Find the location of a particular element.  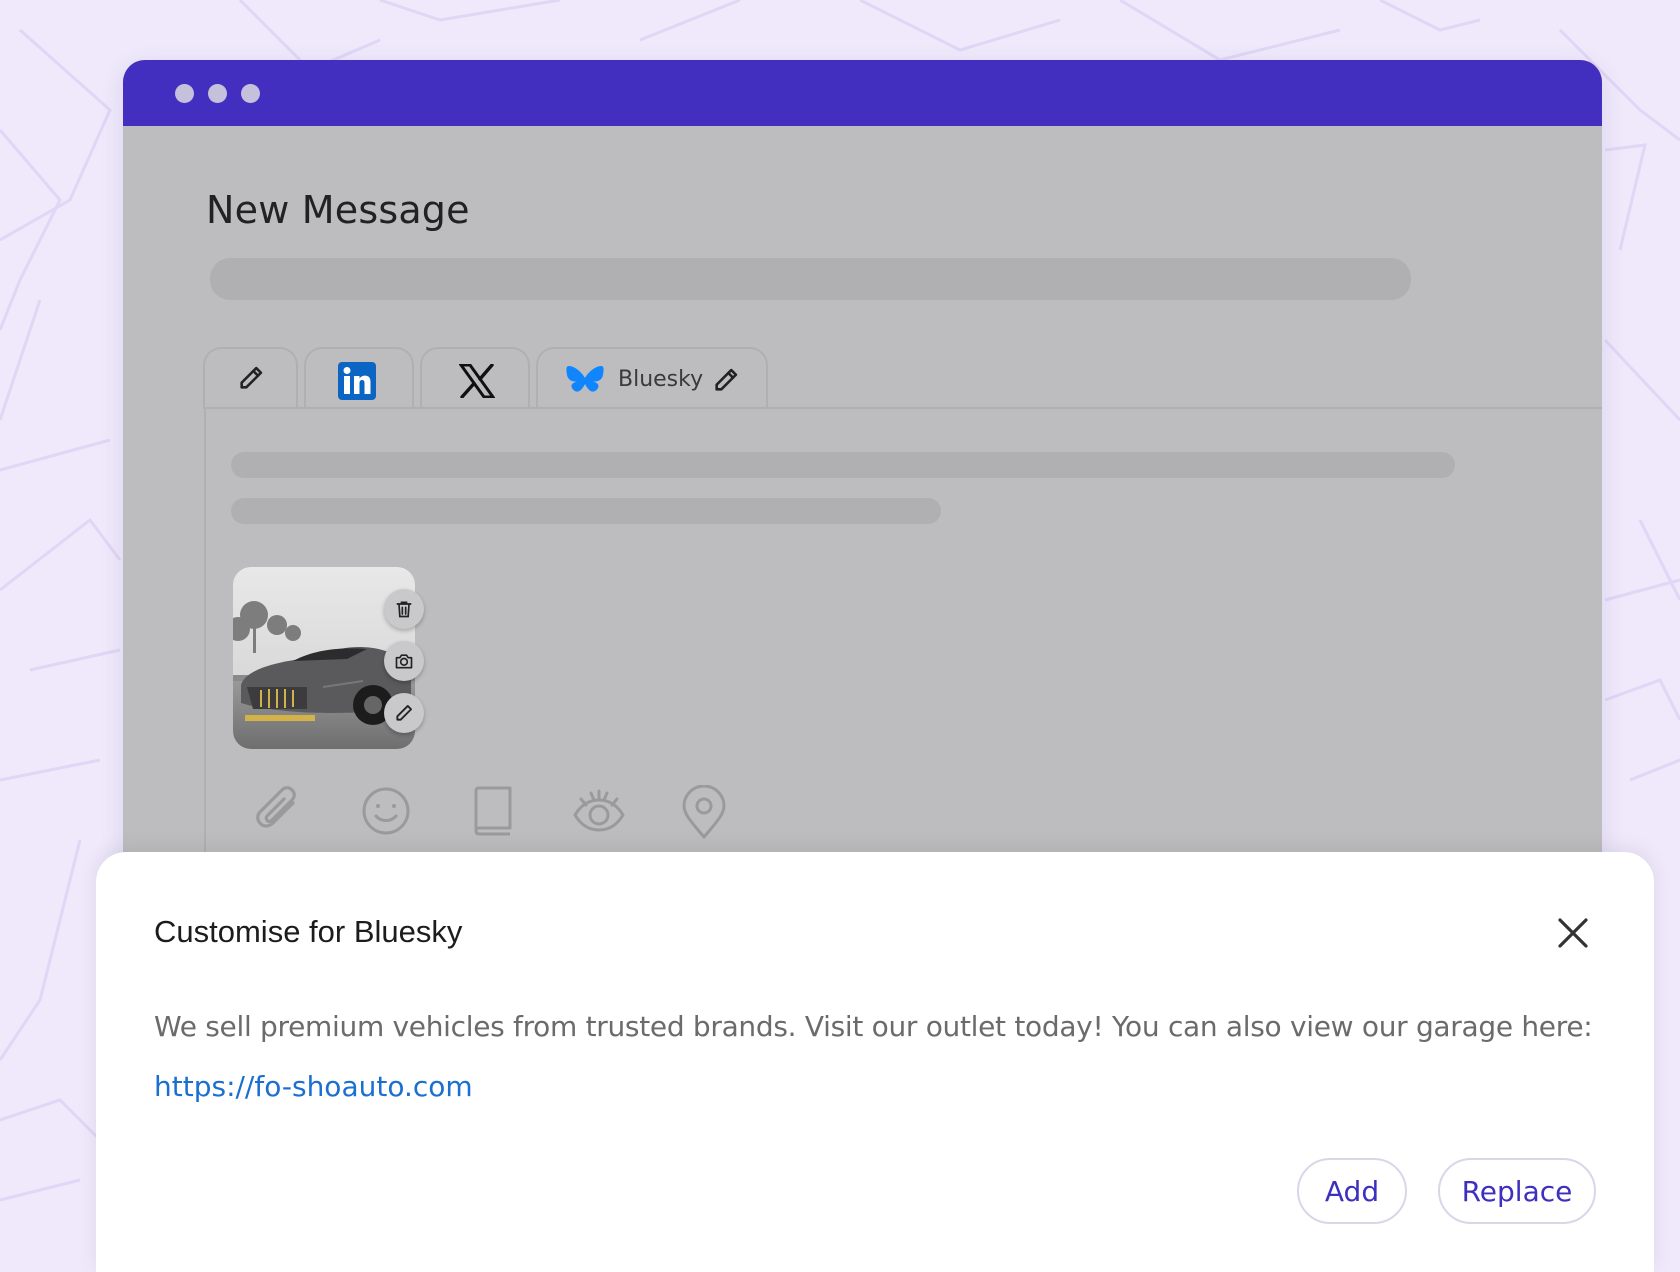

linkedin-icon is located at coordinates (357, 381).